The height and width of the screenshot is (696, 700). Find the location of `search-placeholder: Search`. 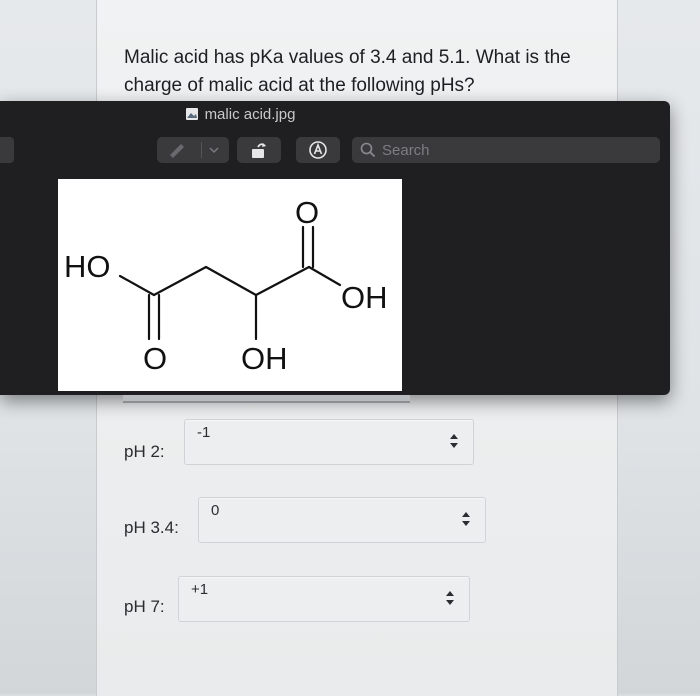

search-placeholder: Search is located at coordinates (406, 150).